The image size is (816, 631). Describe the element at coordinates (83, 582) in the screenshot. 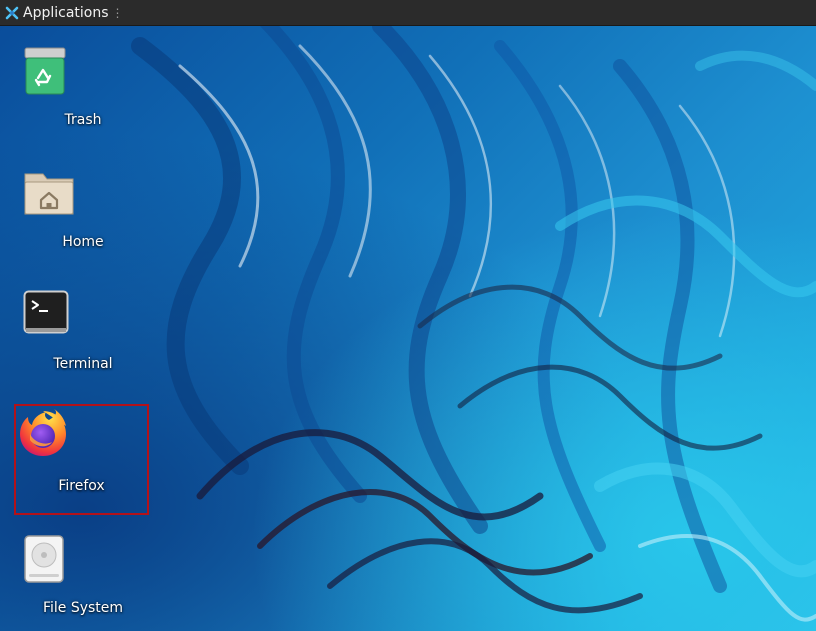

I see `desktop-icon-file-system: File System` at that location.